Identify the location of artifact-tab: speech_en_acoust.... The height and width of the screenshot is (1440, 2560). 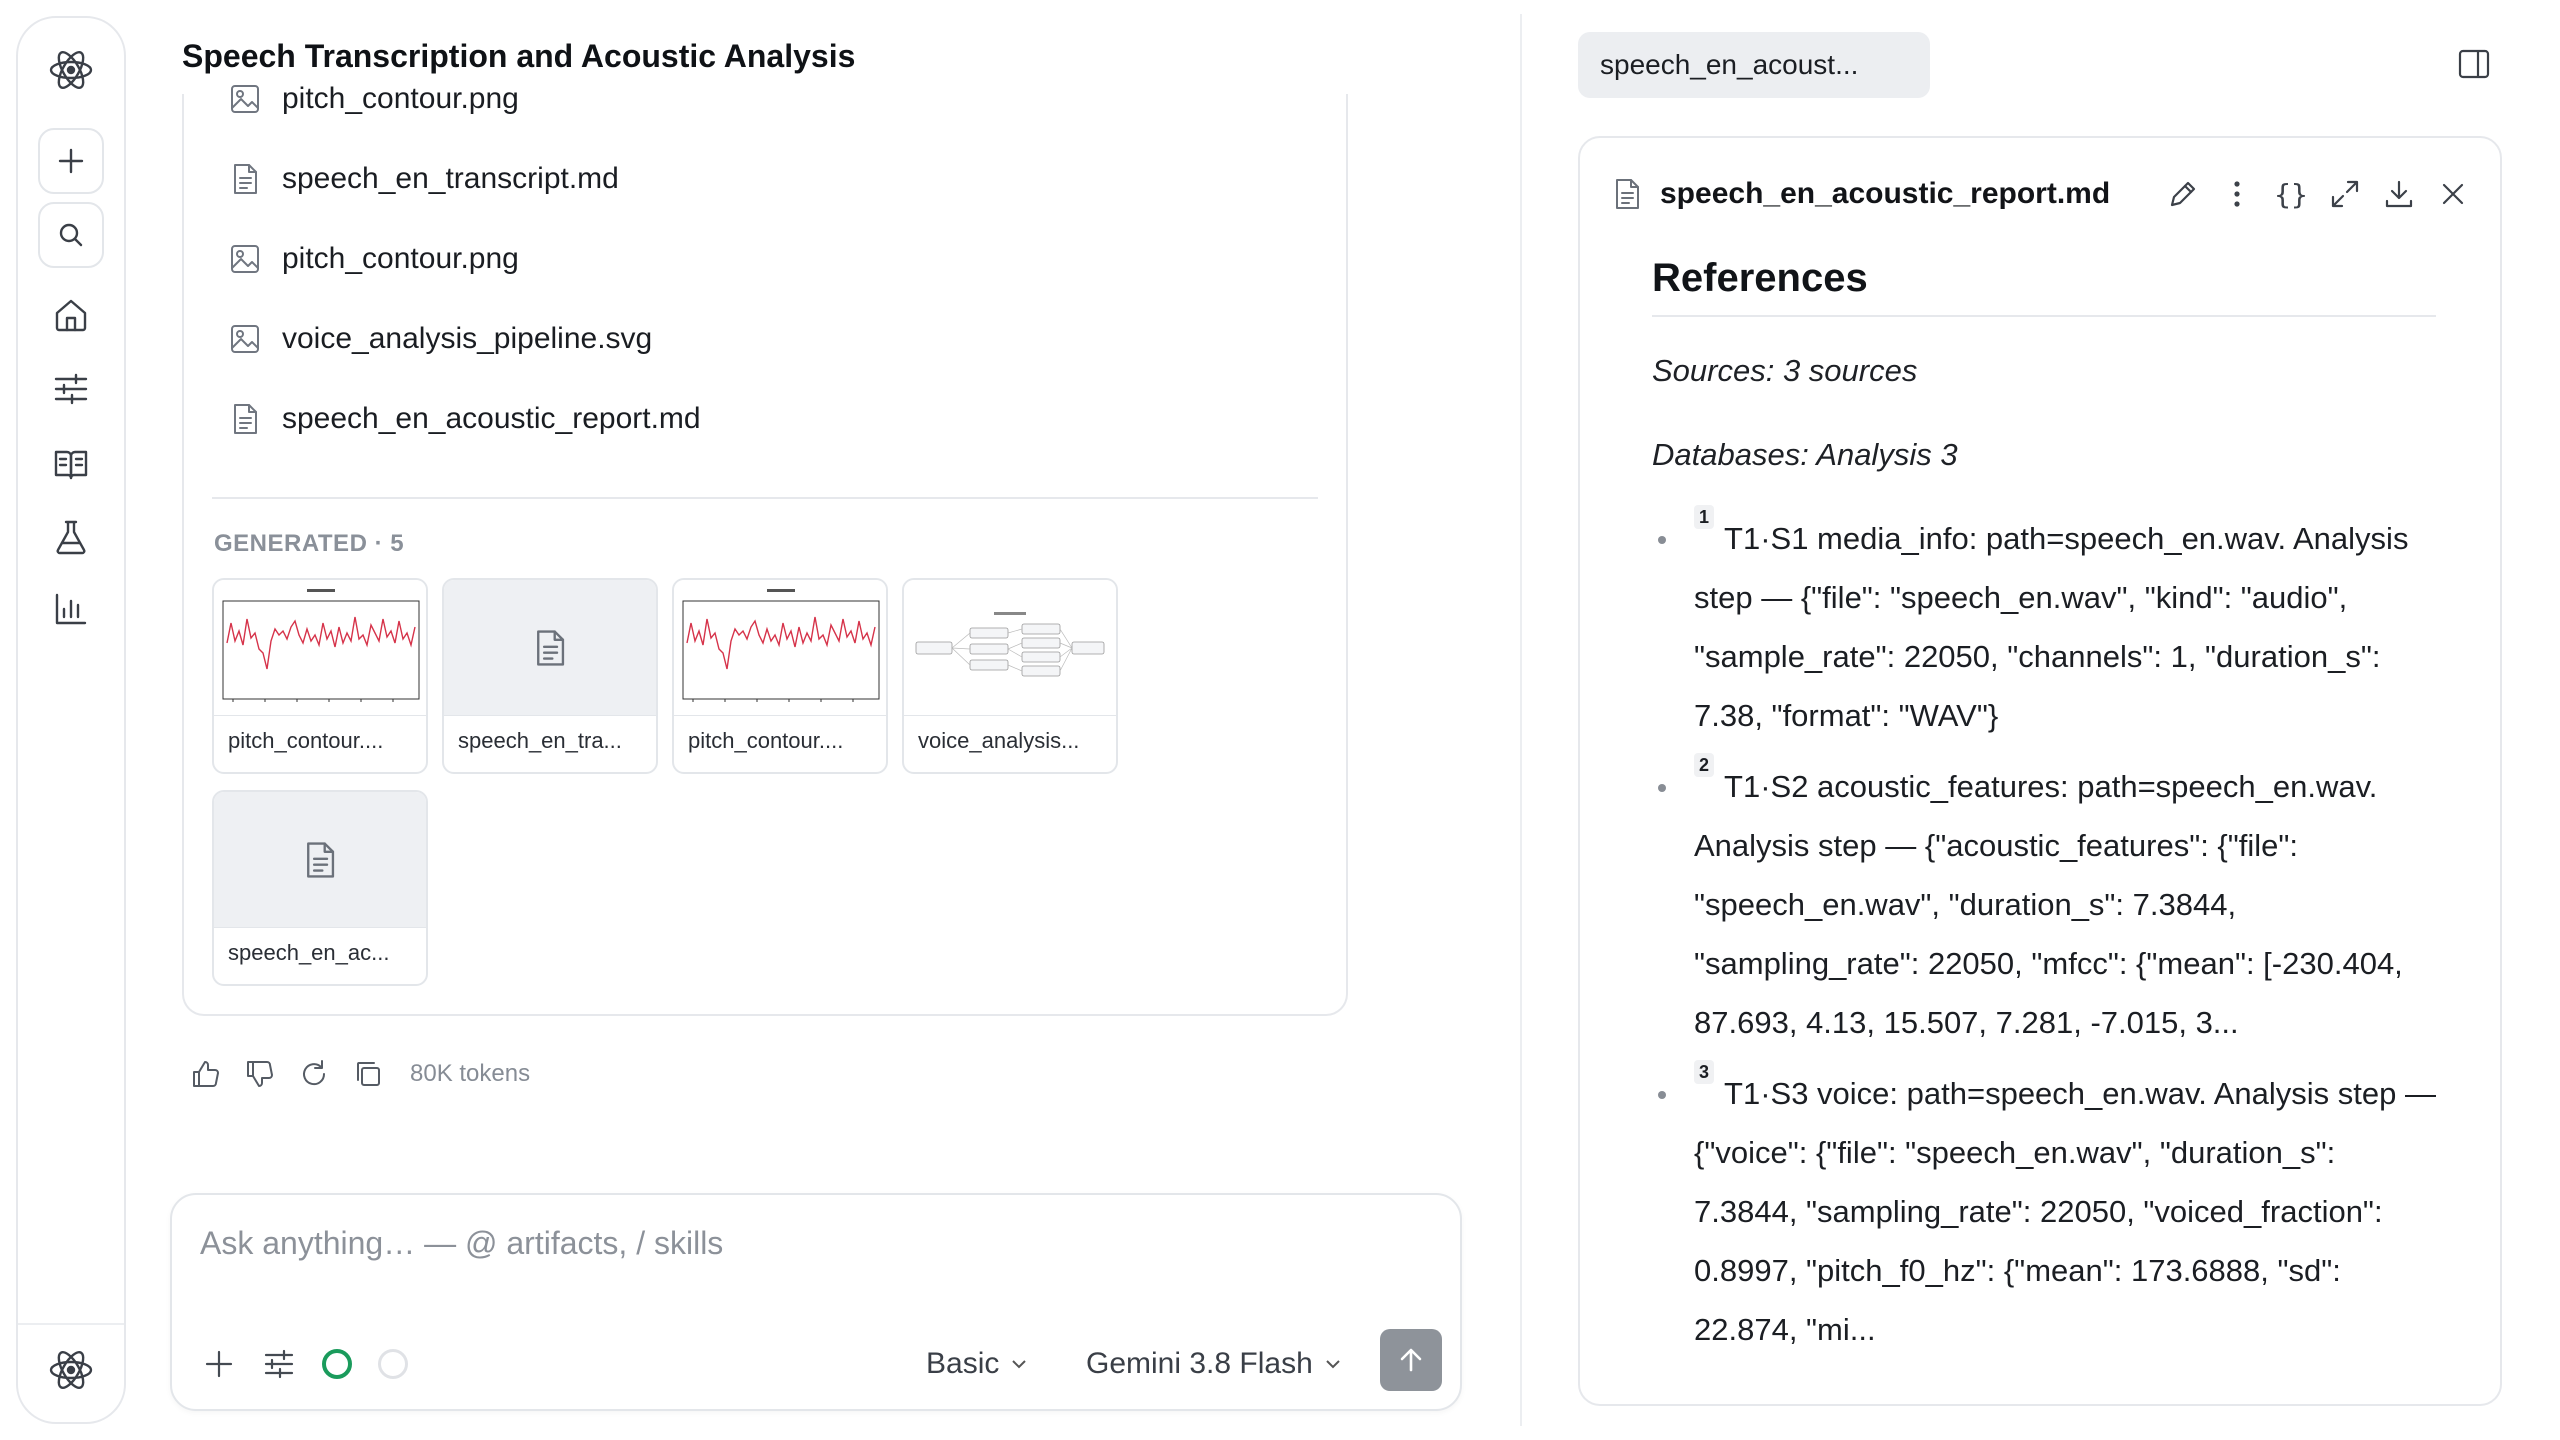
(1754, 65).